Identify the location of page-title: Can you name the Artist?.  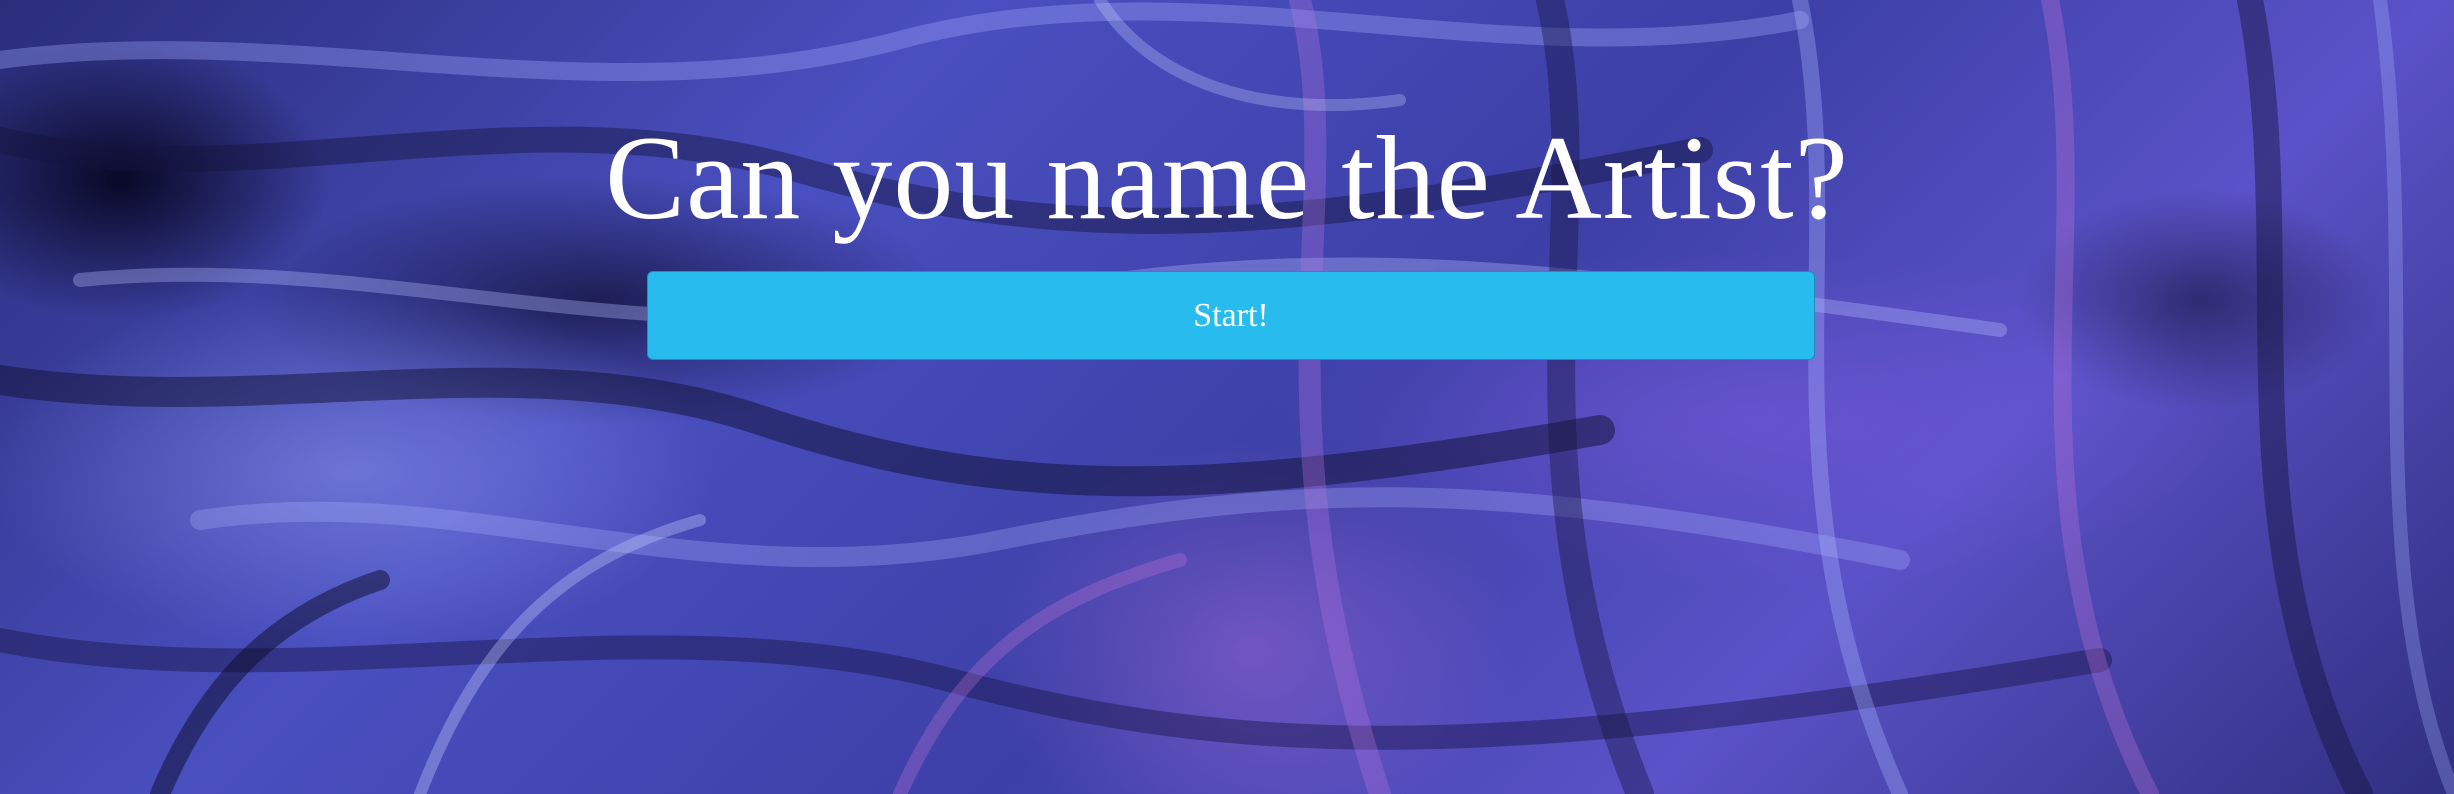
(1227, 177).